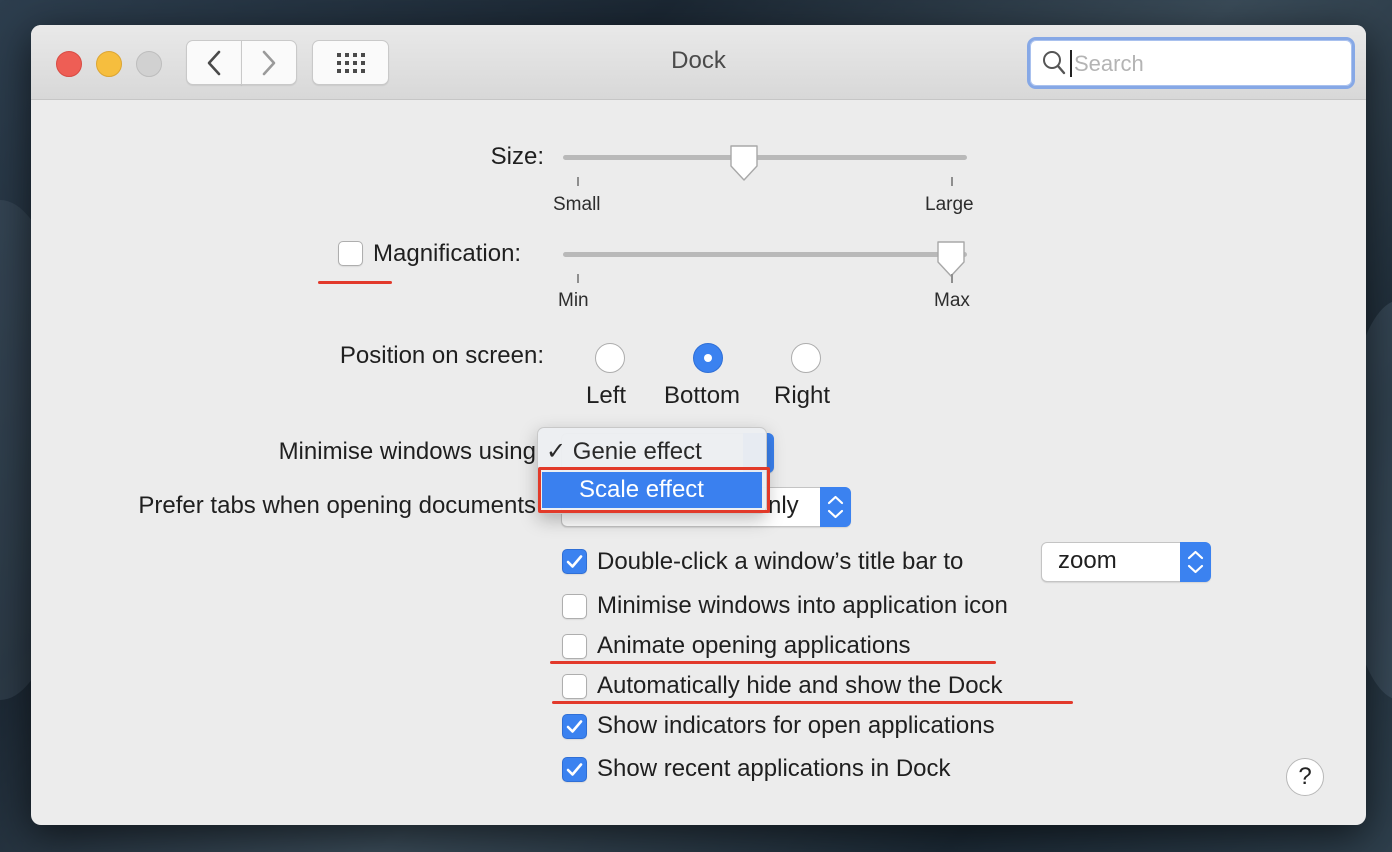 The width and height of the screenshot is (1392, 852). Describe the element at coordinates (702, 395) in the screenshot. I see `position-bottom-label: Bottom` at that location.